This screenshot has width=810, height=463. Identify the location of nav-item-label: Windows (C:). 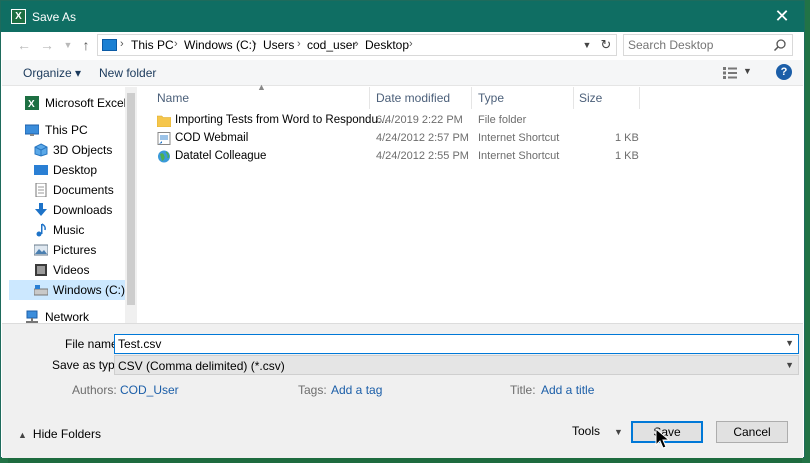
(89, 290).